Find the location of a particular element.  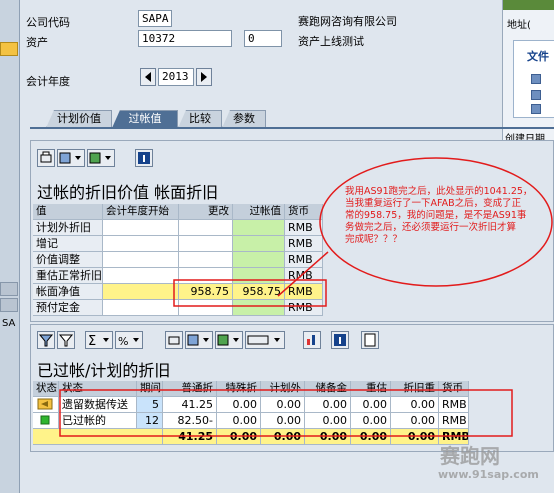

annotation-line: 务做完之后，还必须要运行一次折旧才算 is located at coordinates (431, 227).